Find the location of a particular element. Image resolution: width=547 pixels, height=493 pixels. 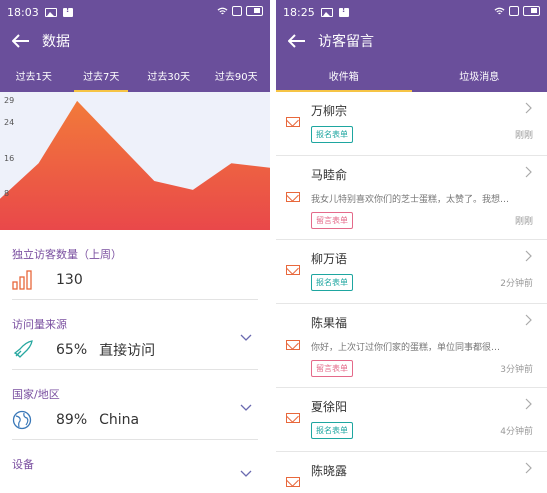

page-title: 数据 is located at coordinates (56, 42).